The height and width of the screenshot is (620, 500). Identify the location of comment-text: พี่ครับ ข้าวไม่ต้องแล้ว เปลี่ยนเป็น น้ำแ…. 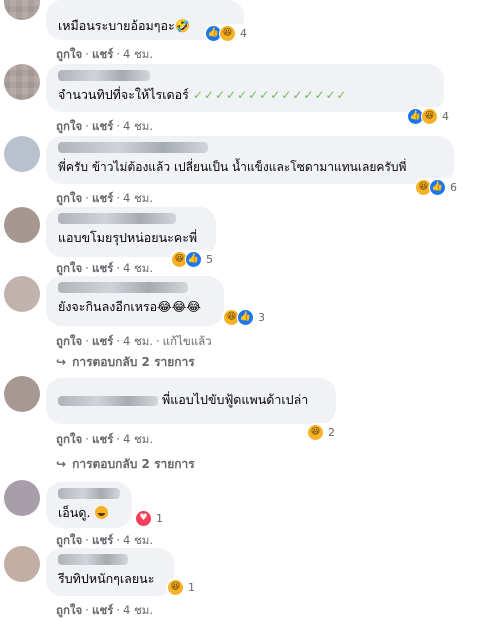
(232, 167).